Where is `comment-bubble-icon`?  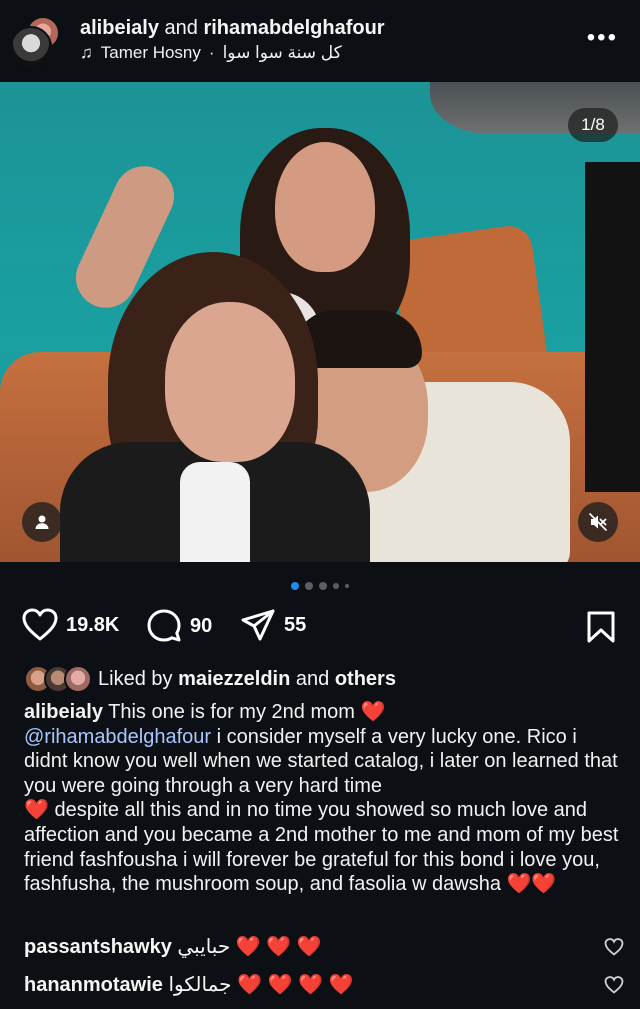
comment-bubble-icon is located at coordinates (164, 625).